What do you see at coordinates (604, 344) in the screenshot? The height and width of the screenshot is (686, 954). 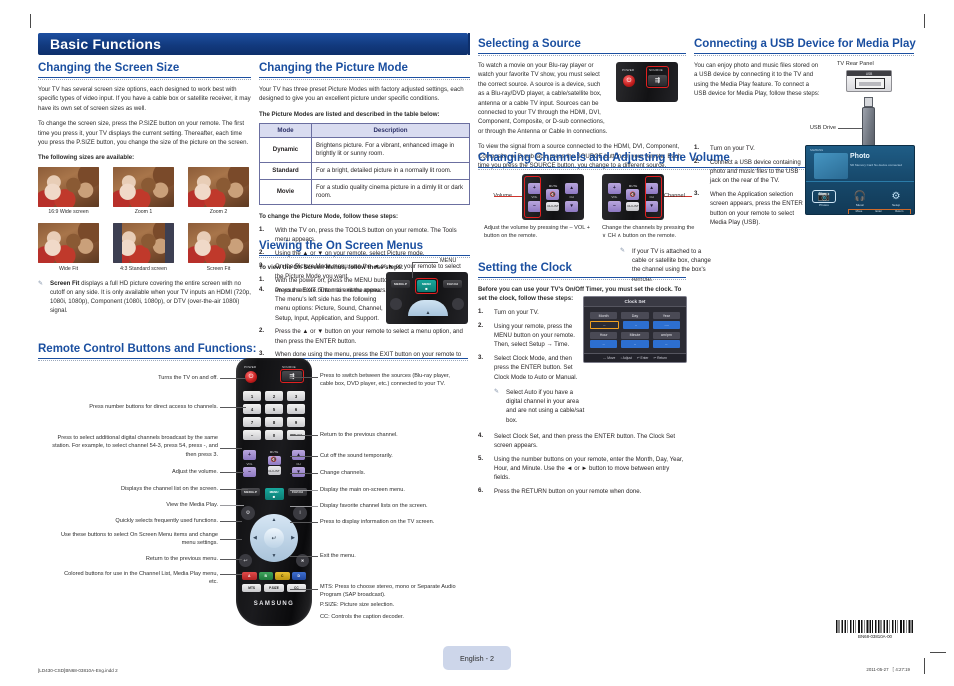 I see `field-value-hour: --` at bounding box center [604, 344].